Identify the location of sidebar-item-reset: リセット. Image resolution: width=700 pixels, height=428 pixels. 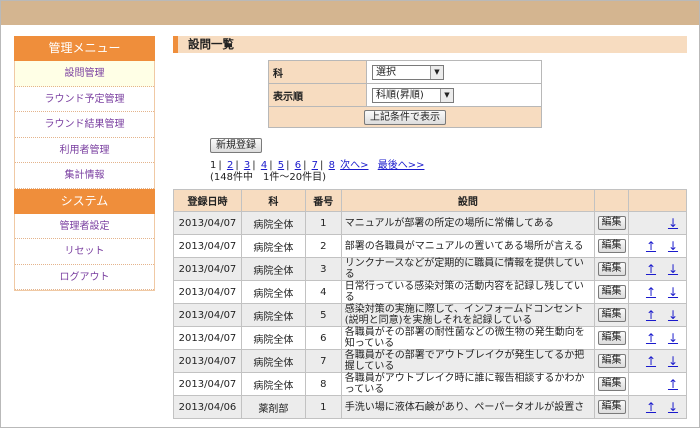
(84, 252).